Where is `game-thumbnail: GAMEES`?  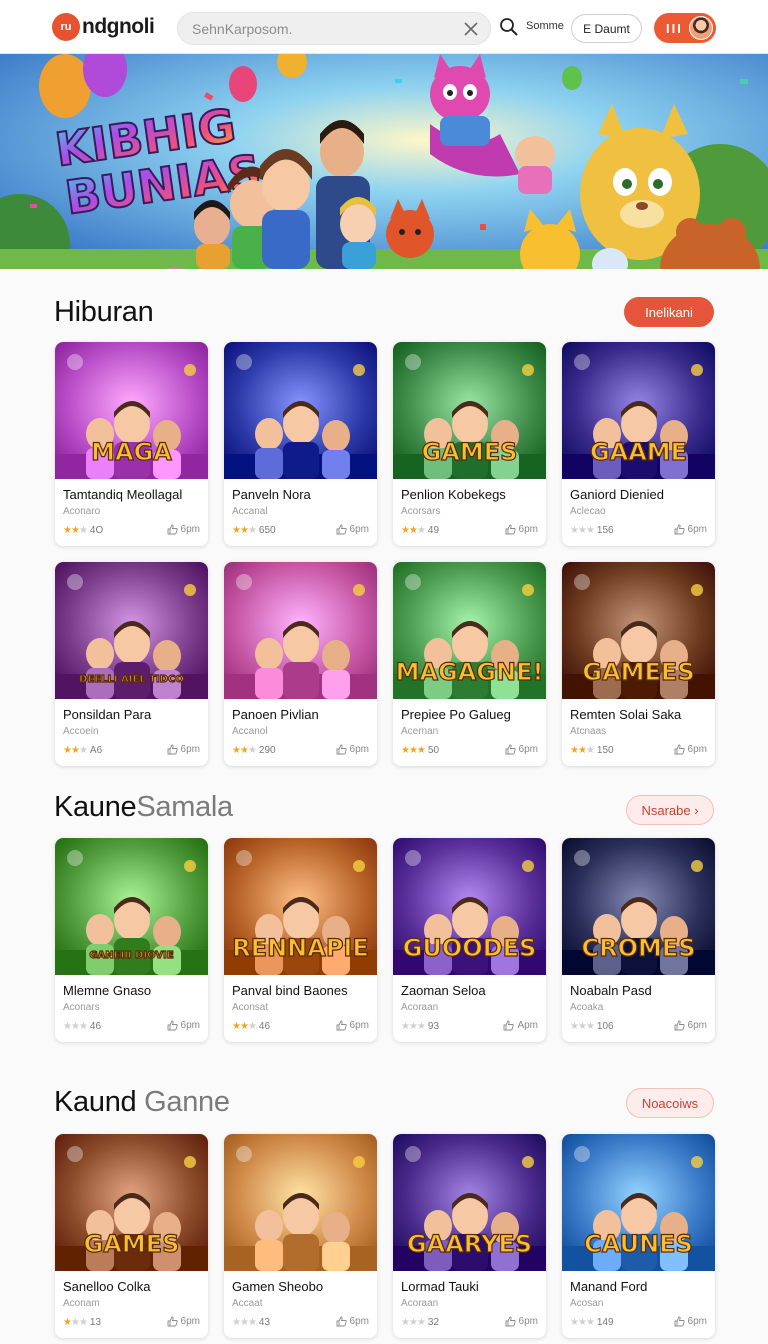 game-thumbnail: GAMEES is located at coordinates (638, 630).